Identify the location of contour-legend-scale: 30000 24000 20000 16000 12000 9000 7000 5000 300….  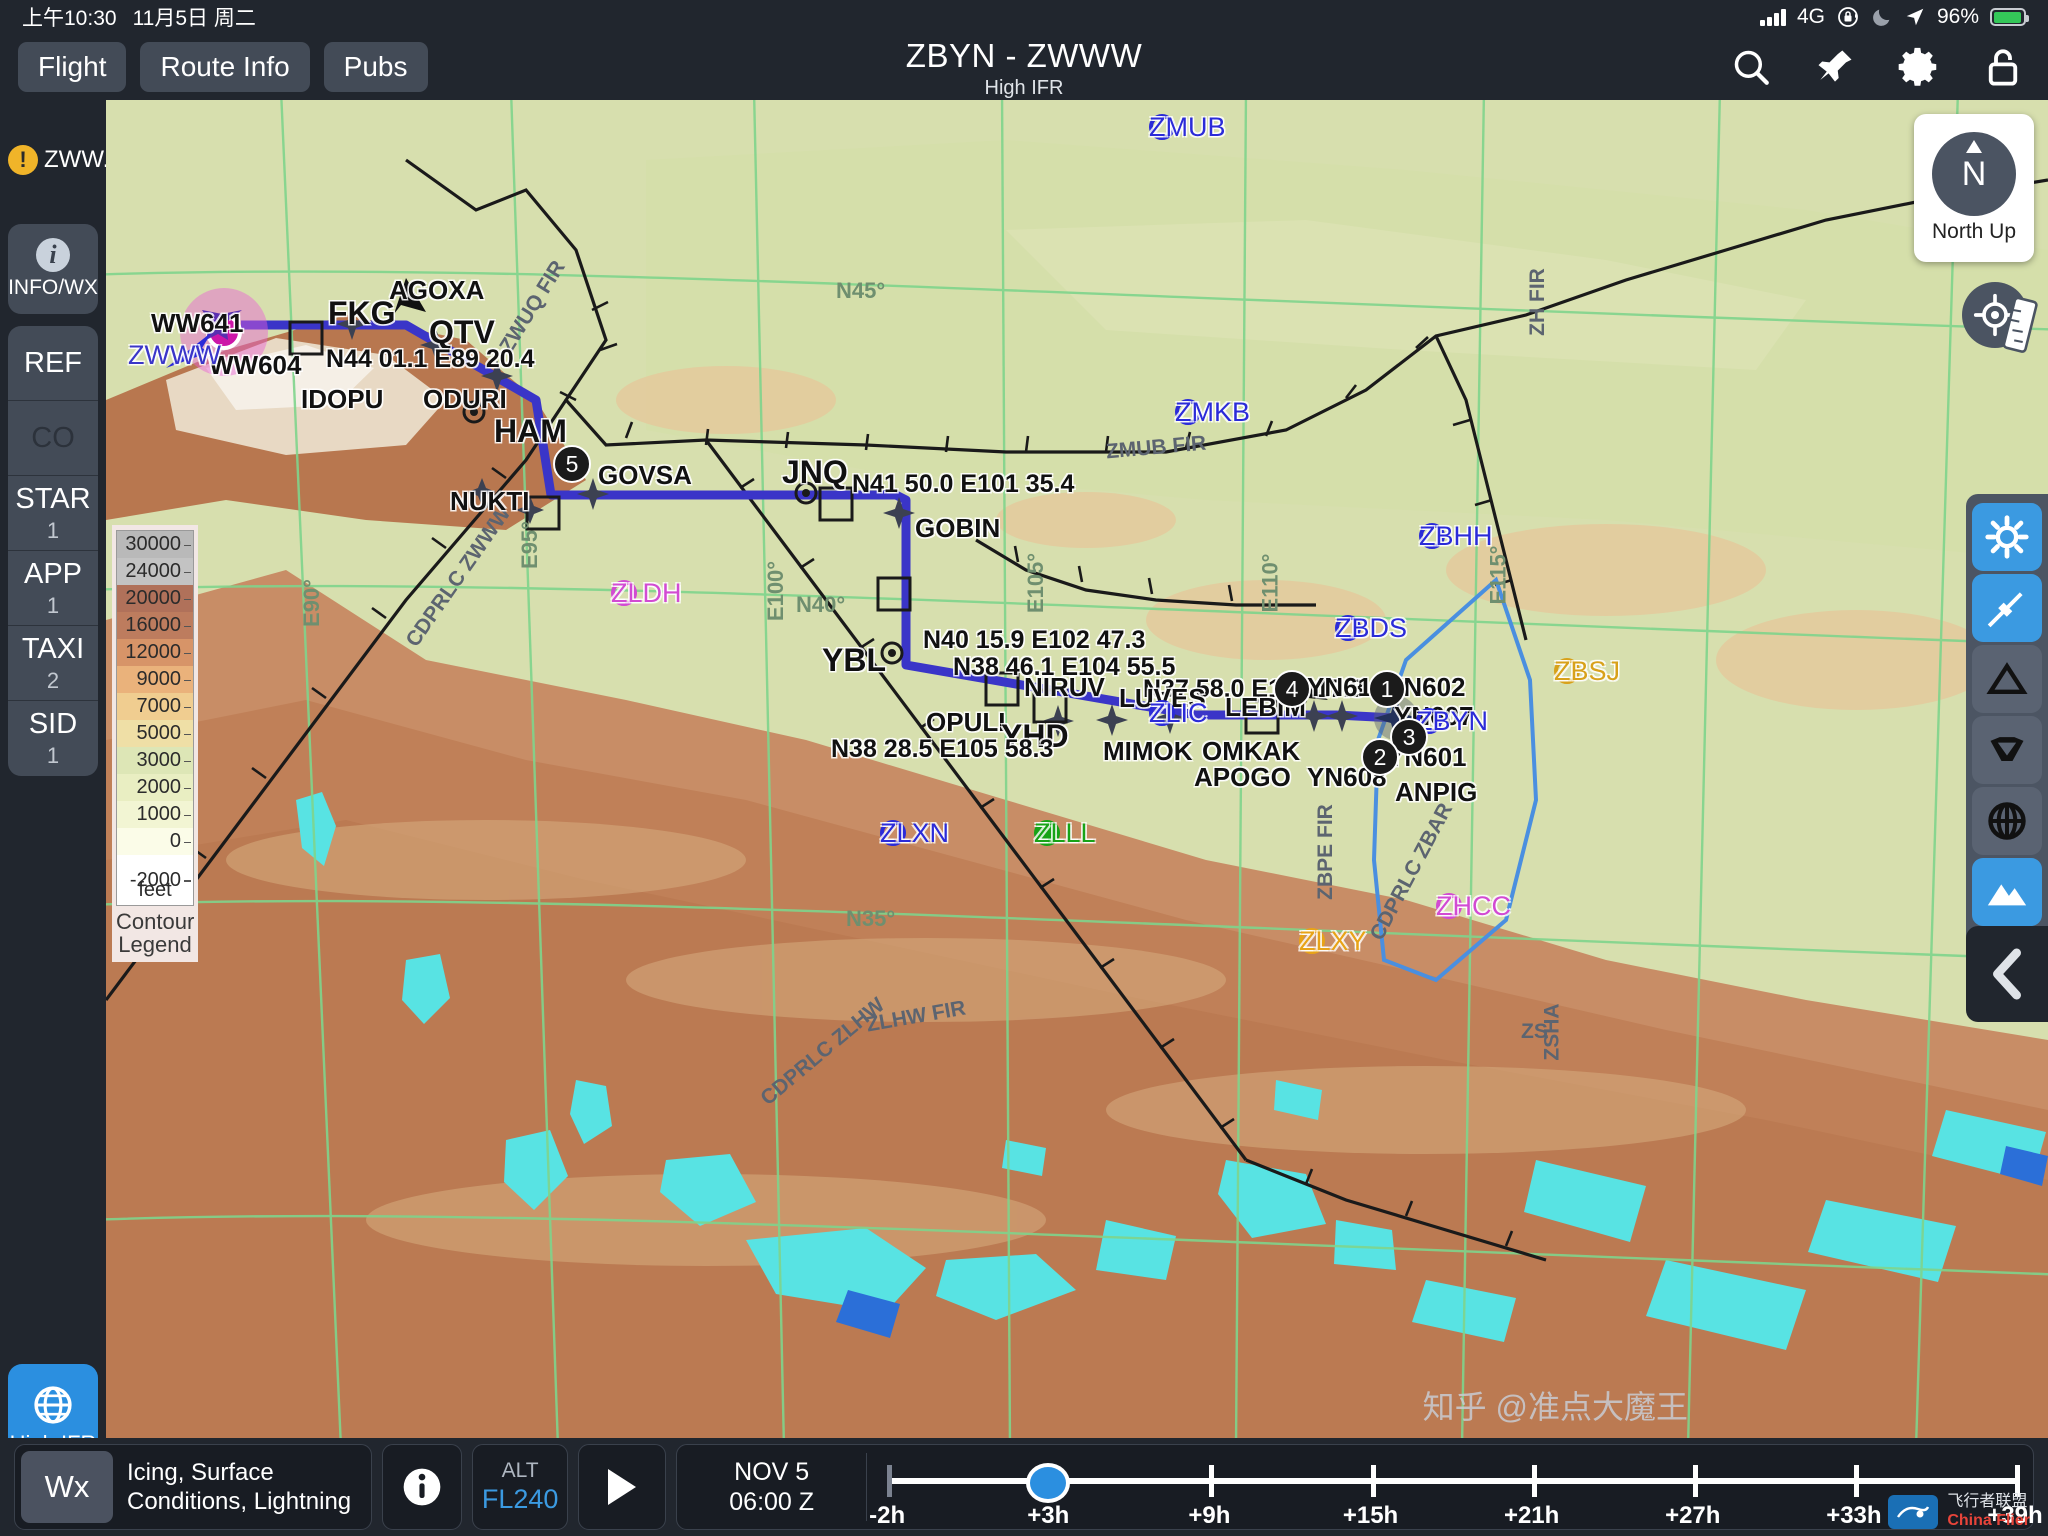
(155, 718).